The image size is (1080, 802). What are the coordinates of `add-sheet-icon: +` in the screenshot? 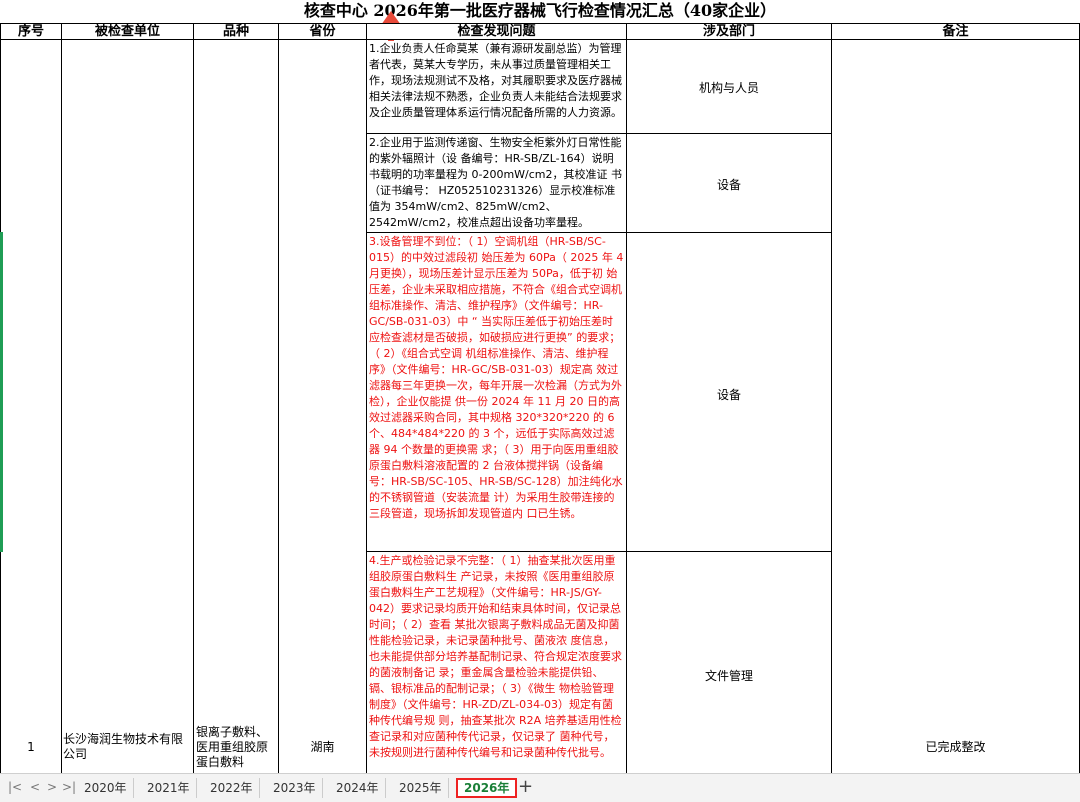 It's located at (525, 786).